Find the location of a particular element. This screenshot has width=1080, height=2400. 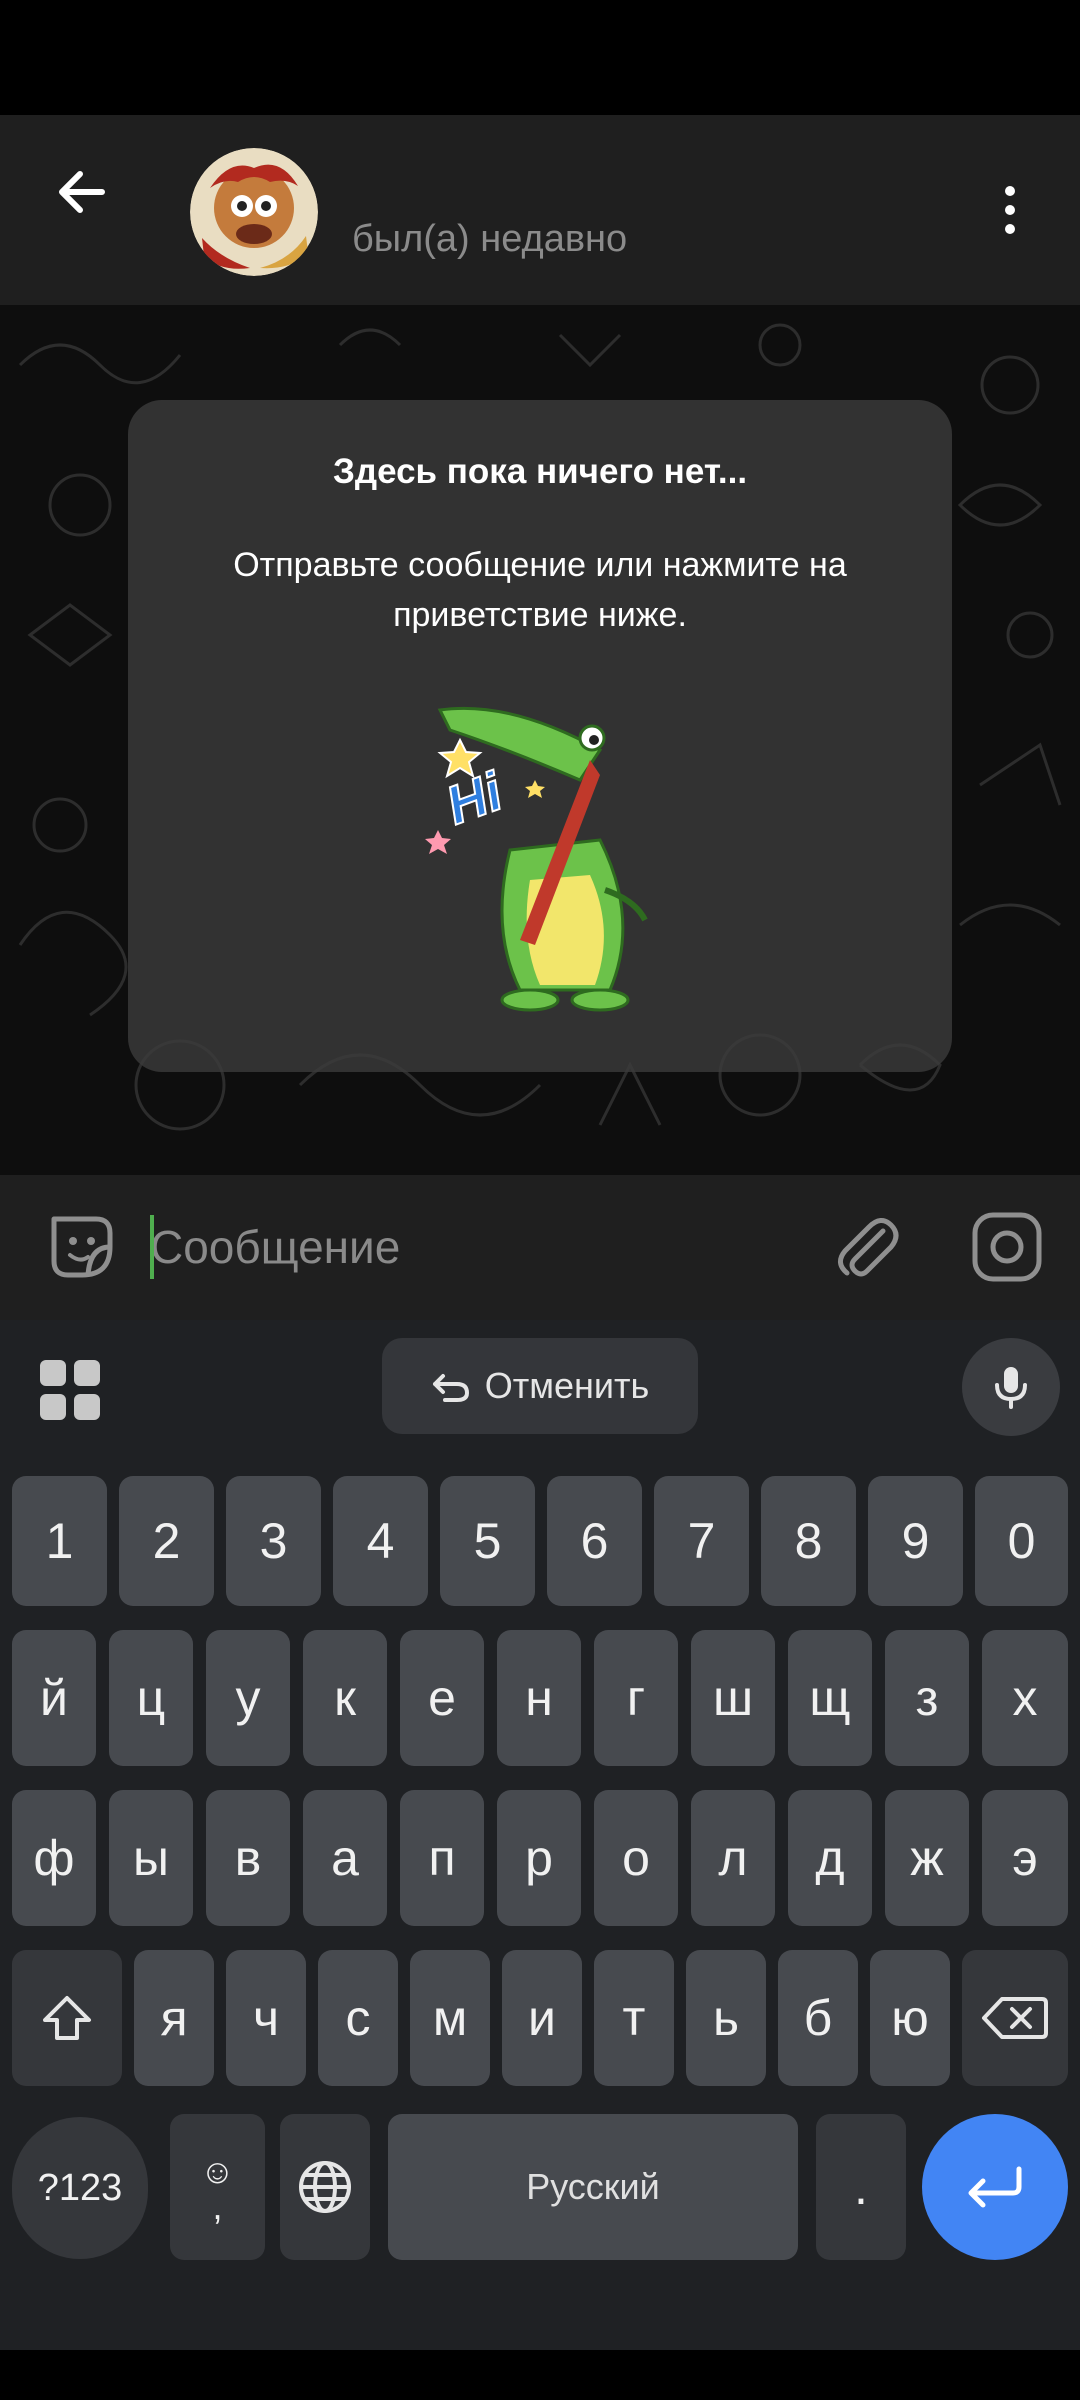

key-ц: ц is located at coordinates (151, 1698).